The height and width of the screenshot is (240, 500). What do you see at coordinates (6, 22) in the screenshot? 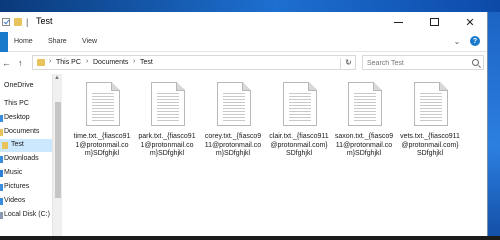
I see `checkbox-icon` at bounding box center [6, 22].